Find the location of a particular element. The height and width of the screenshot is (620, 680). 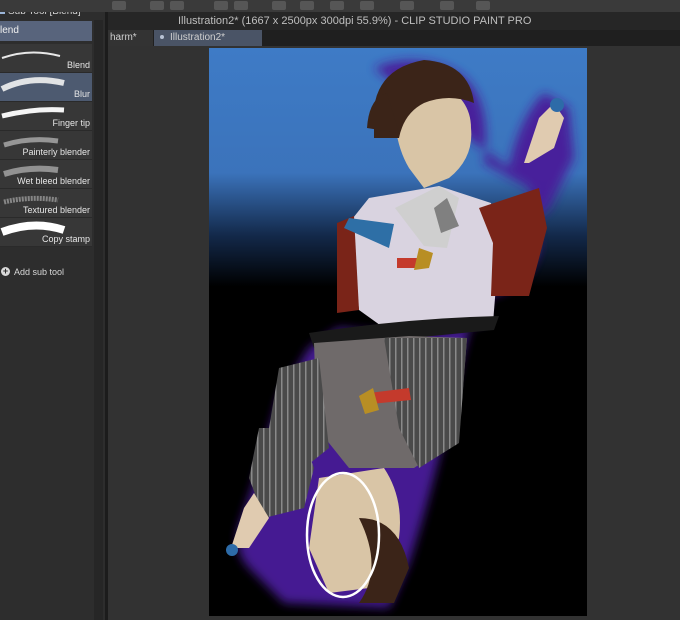

tab-charm: harm* is located at coordinates (130, 38).